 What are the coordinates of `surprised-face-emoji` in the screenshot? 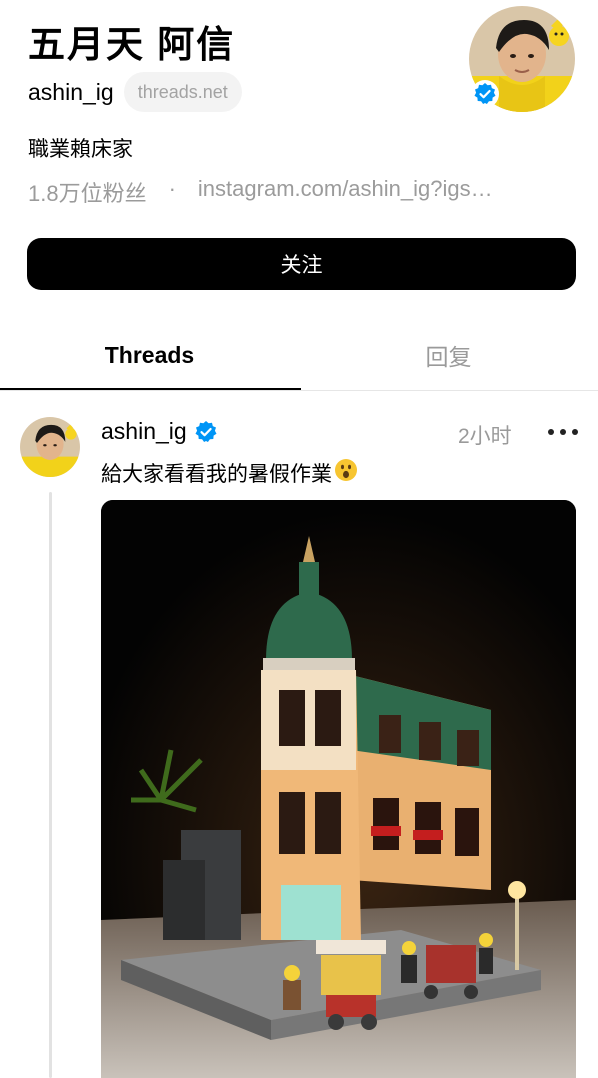 It's located at (346, 473).